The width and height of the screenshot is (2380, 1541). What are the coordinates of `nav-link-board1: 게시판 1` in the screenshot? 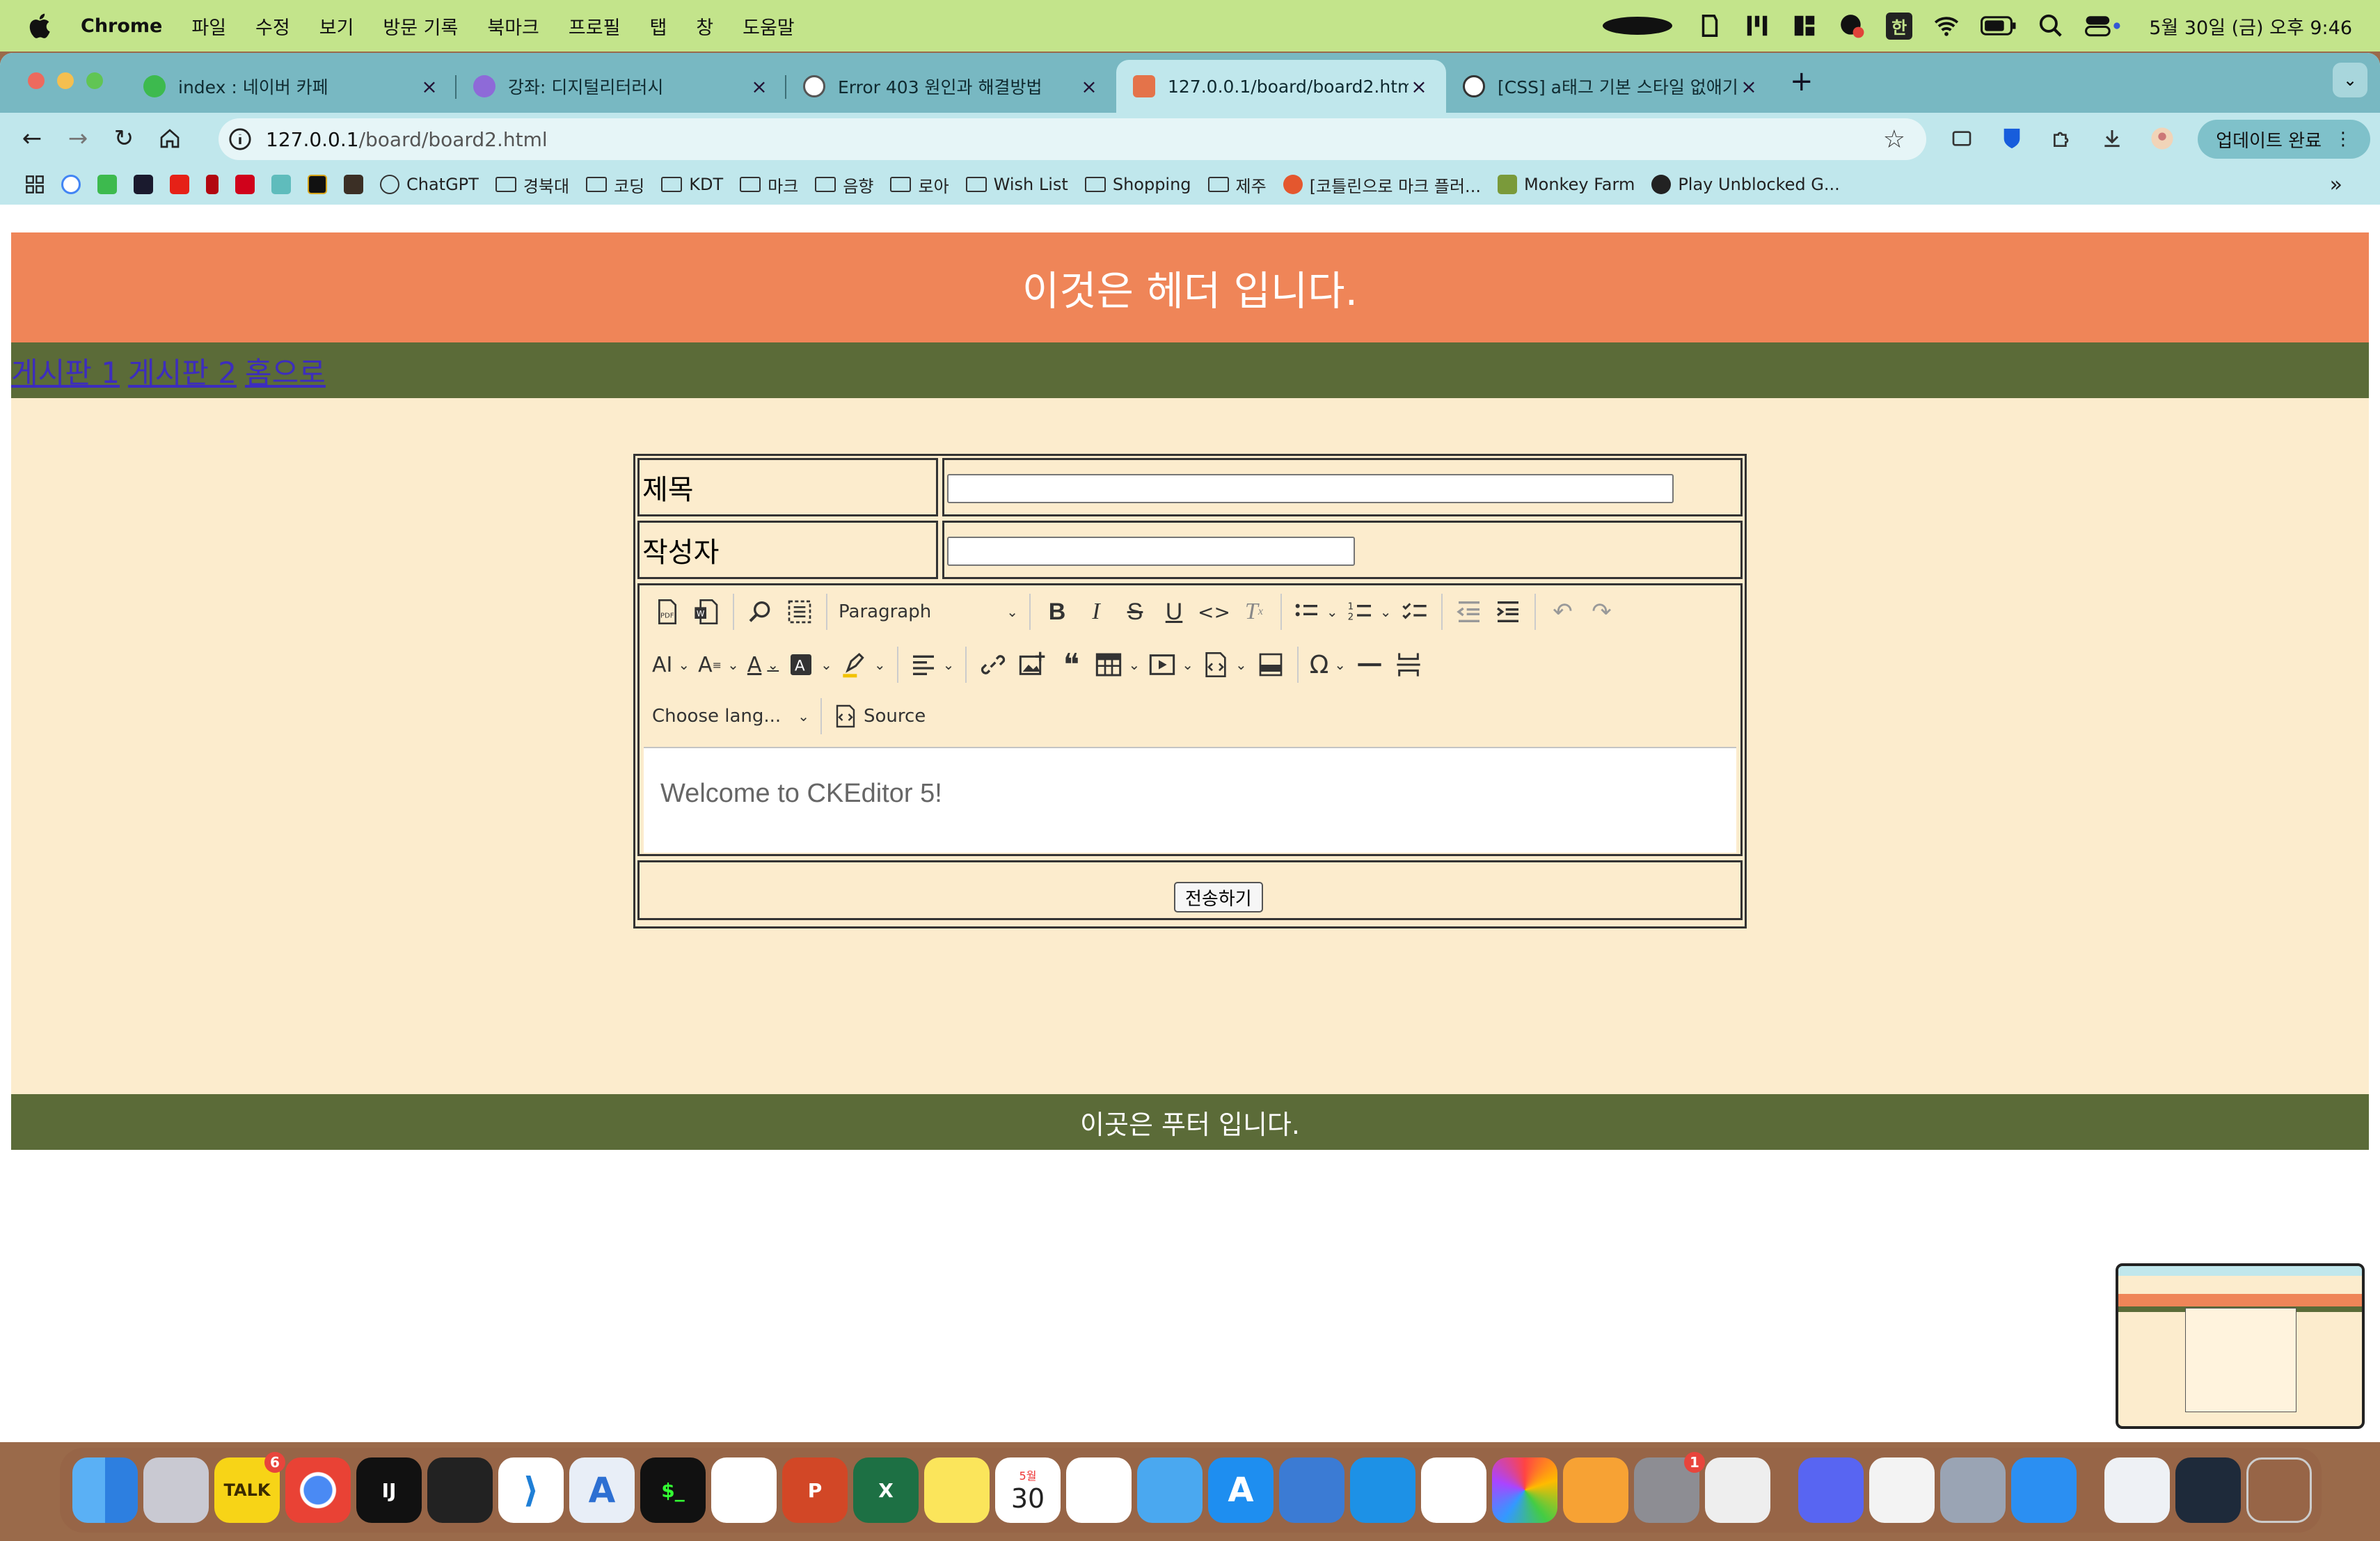 It's located at (65, 370).